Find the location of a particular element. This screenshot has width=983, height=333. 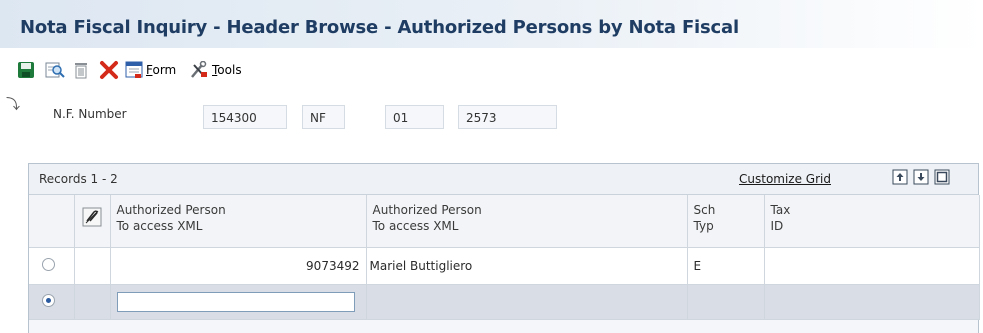

new-entry-row is located at coordinates (504, 302).